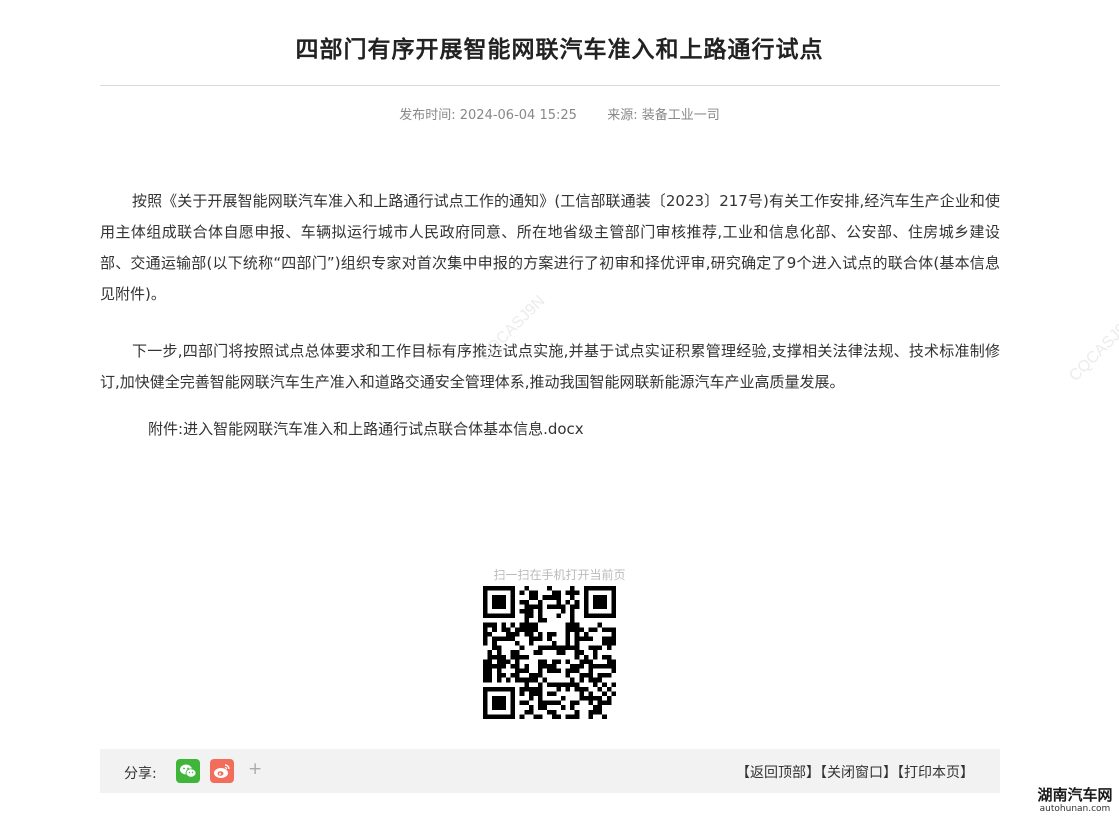  I want to click on attachment: 附件:进入智能网联汽车准入和上路通行试点联合体基本信息.docx, so click(366, 428).